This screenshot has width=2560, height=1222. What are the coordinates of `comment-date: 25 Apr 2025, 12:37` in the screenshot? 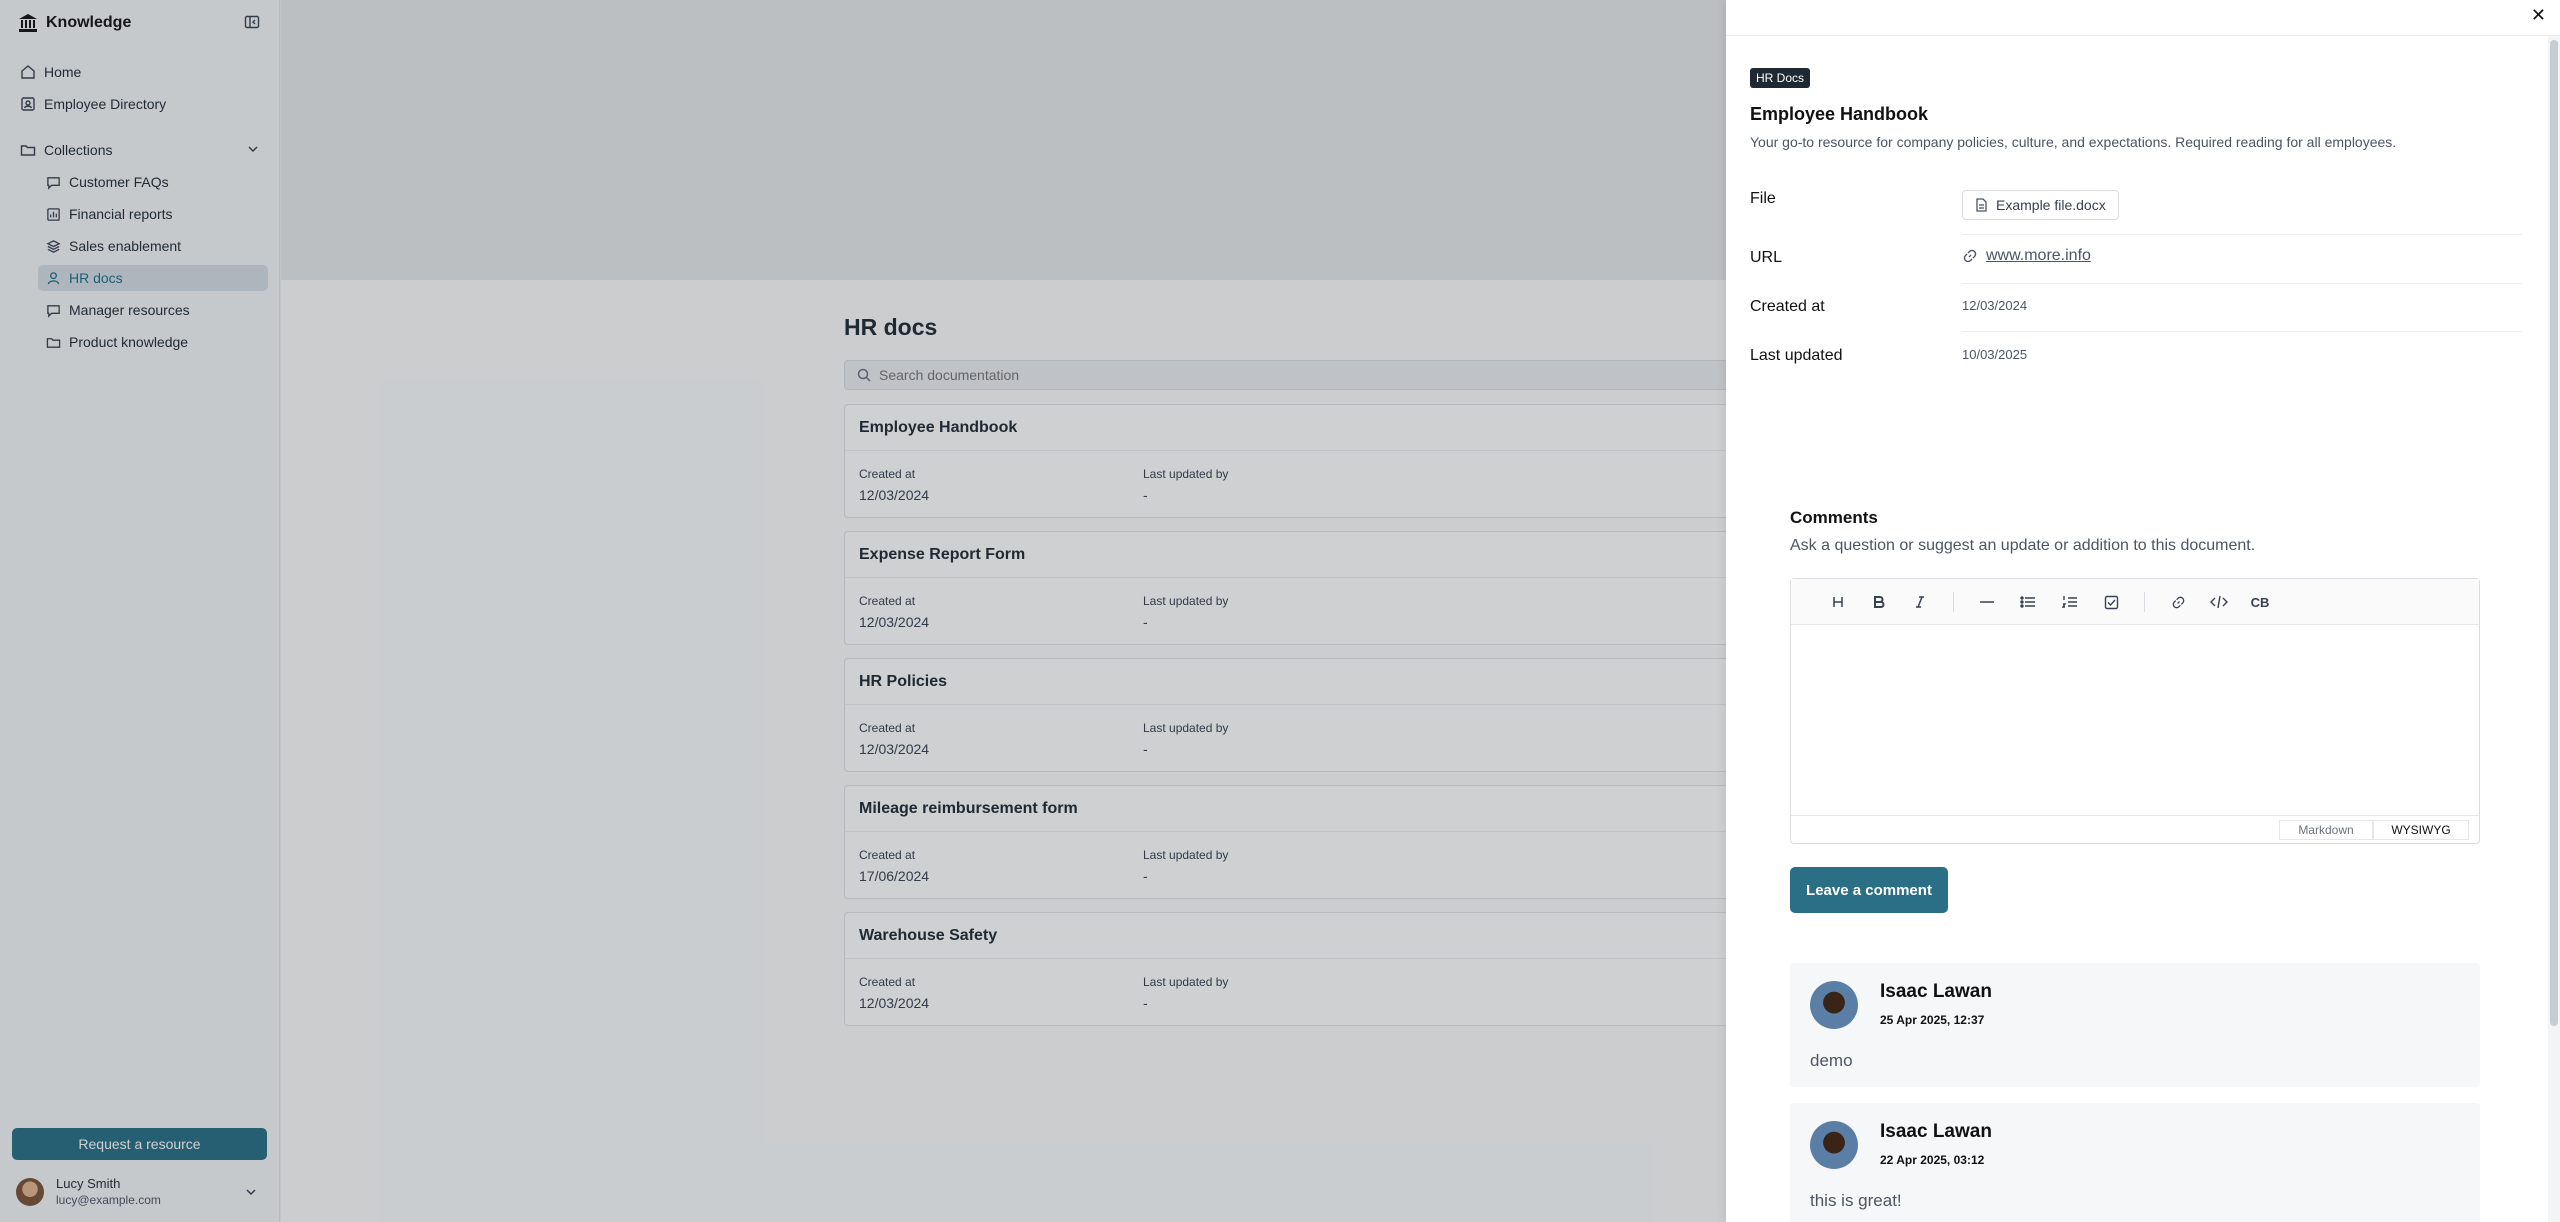 It's located at (1932, 1020).